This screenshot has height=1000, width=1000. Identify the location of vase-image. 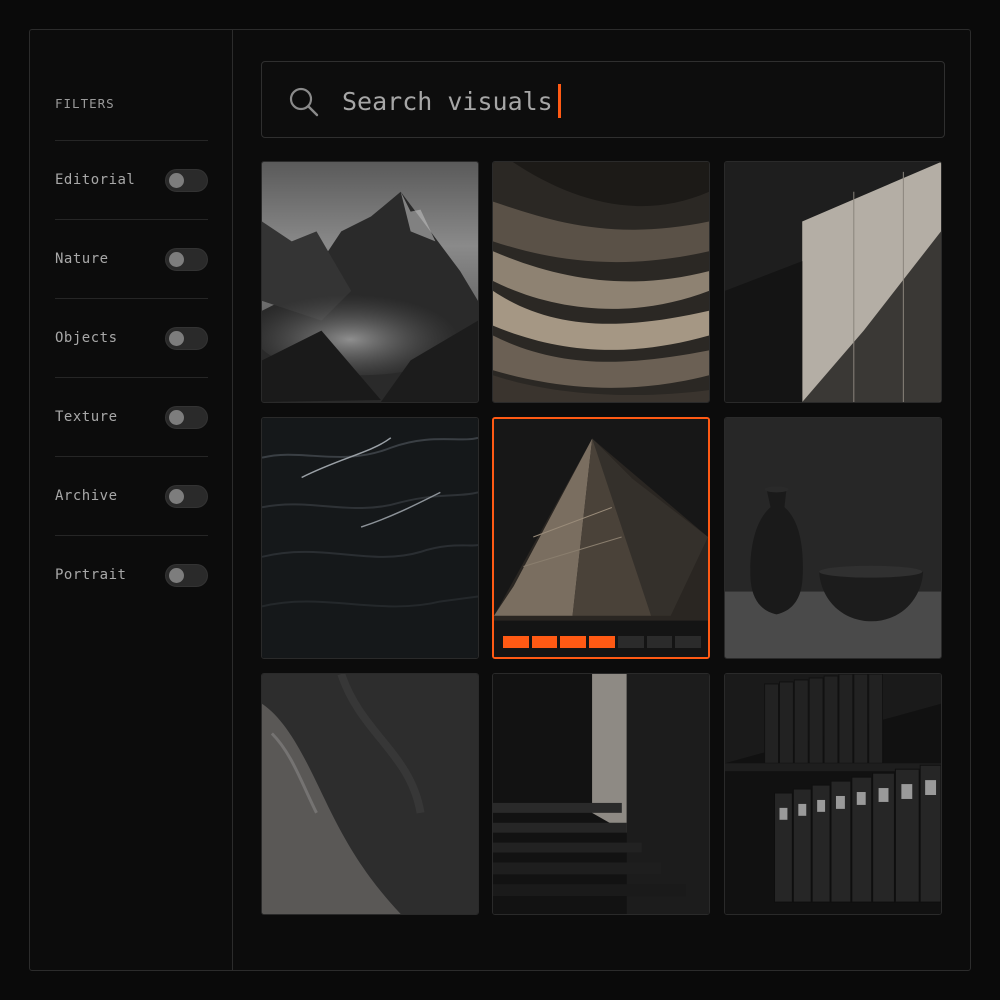
(833, 538).